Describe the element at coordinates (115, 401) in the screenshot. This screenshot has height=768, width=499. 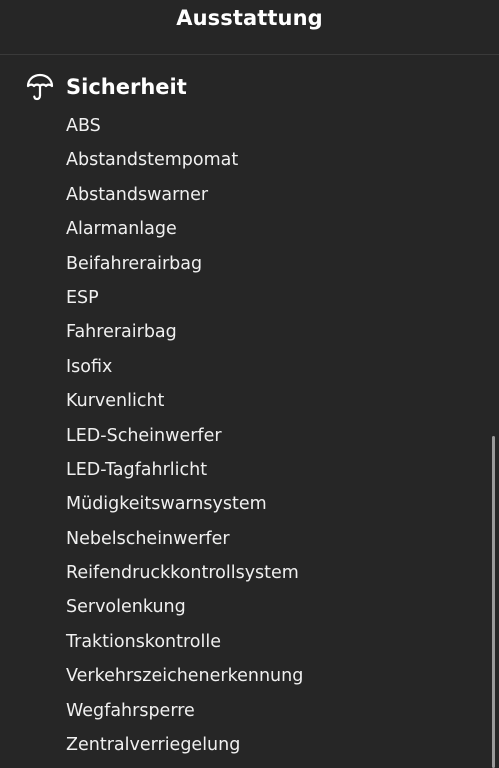
I see `list-item: Kurvenlicht` at that location.